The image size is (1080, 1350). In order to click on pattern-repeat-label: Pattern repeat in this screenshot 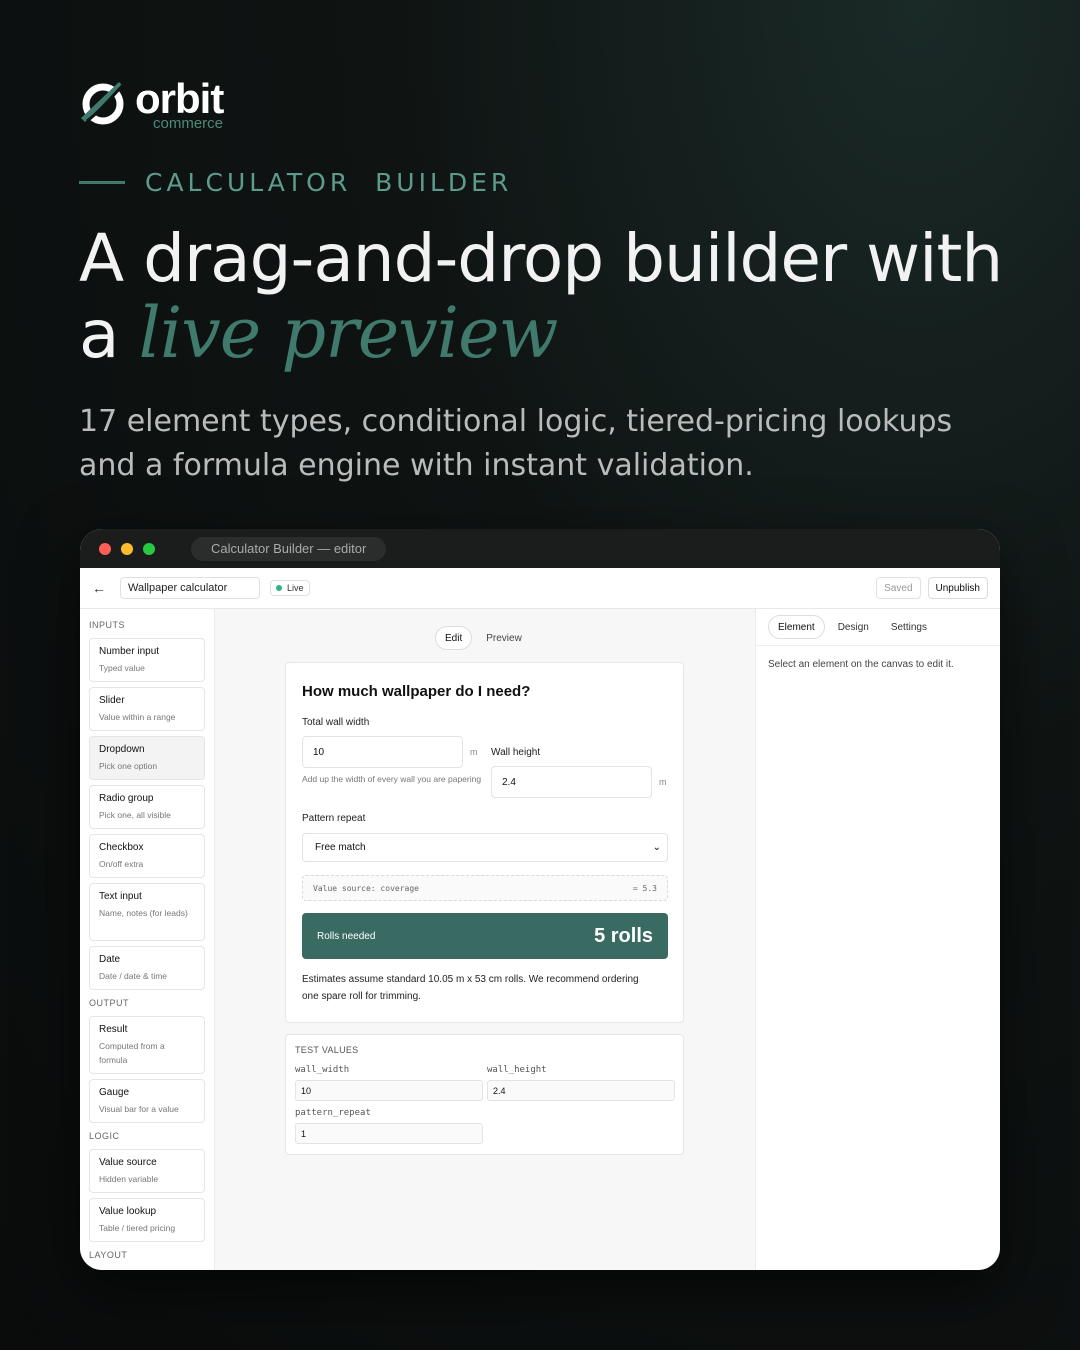, I will do `click(334, 818)`.